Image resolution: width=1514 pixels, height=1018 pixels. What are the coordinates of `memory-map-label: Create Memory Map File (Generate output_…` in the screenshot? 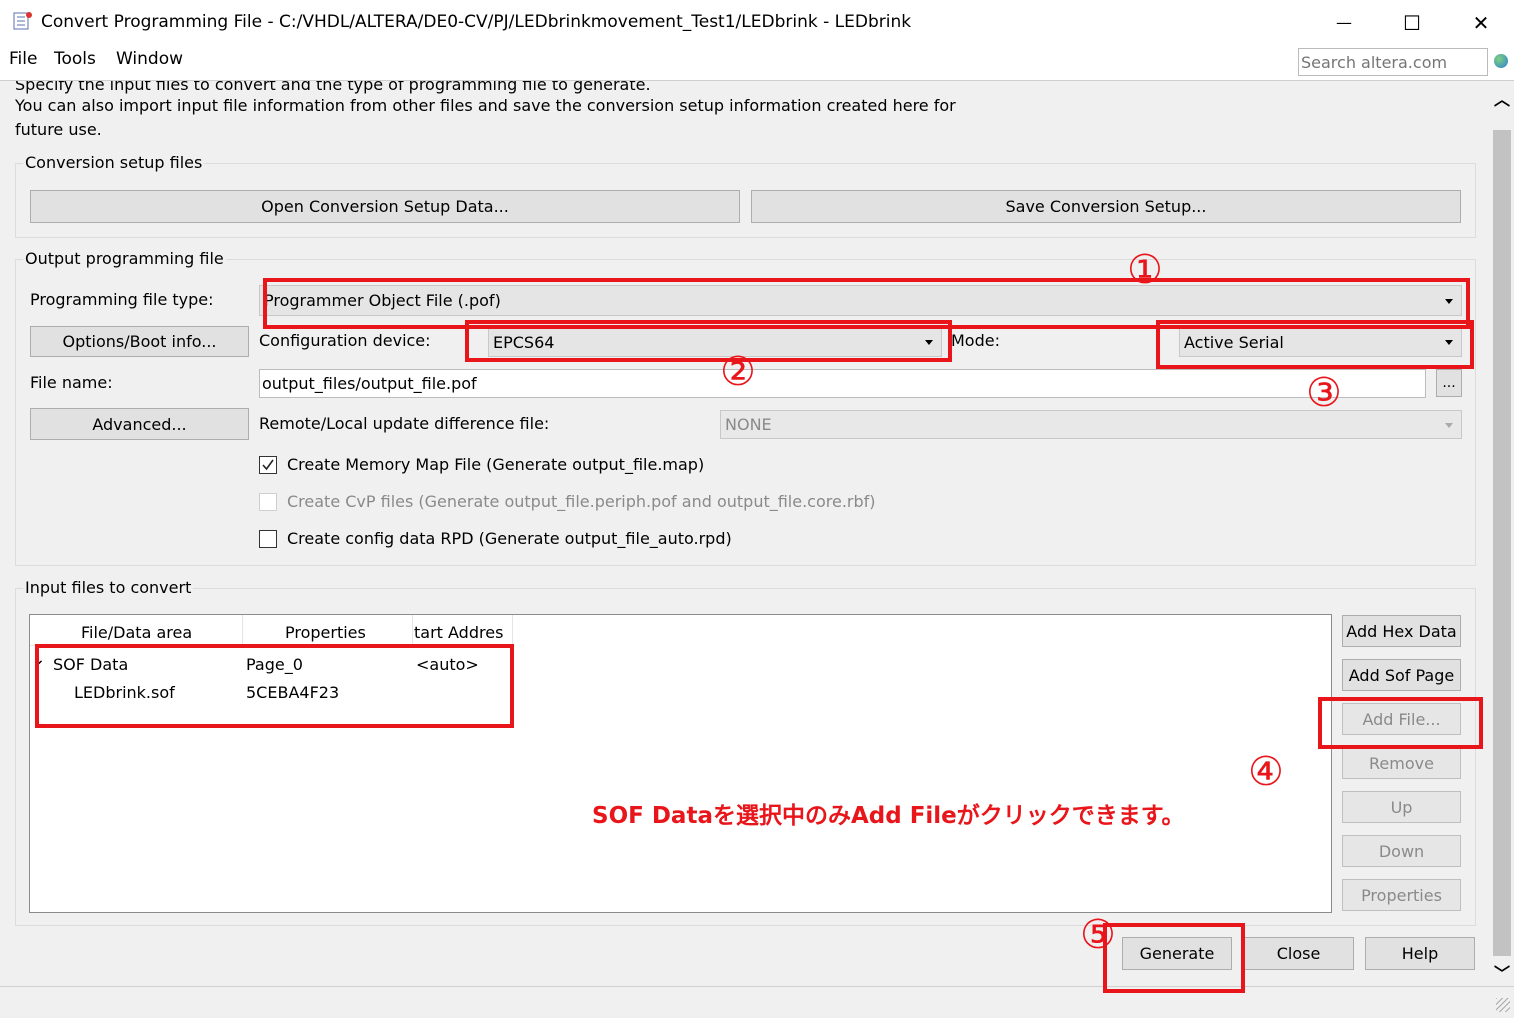 It's located at (496, 464).